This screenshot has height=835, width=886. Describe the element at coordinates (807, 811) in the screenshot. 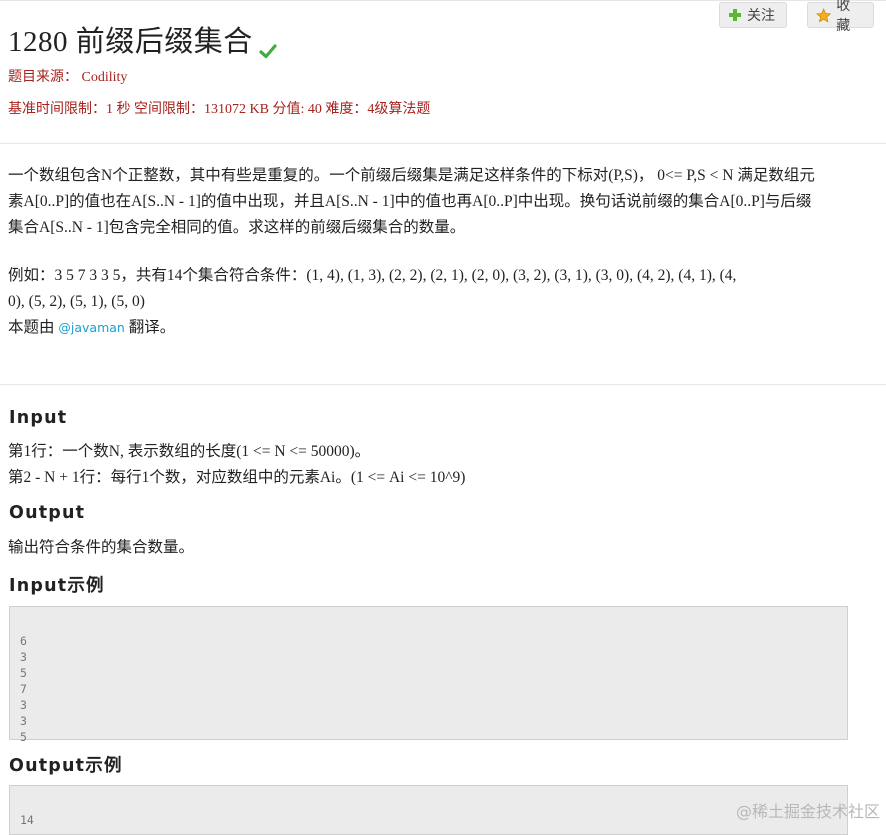

I see `watermark: @稀土掘金技术社区` at that location.